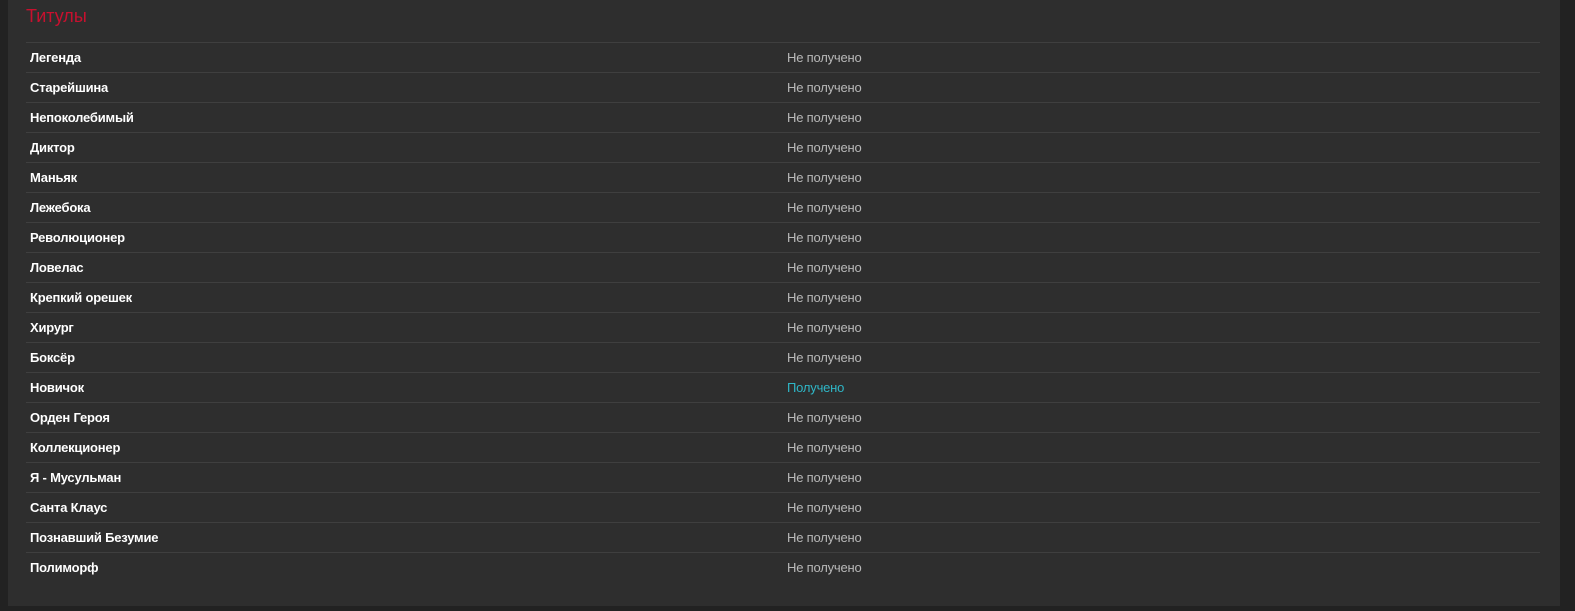 This screenshot has width=1575, height=611. Describe the element at coordinates (52, 147) in the screenshot. I see `title-name: Диктор` at that location.